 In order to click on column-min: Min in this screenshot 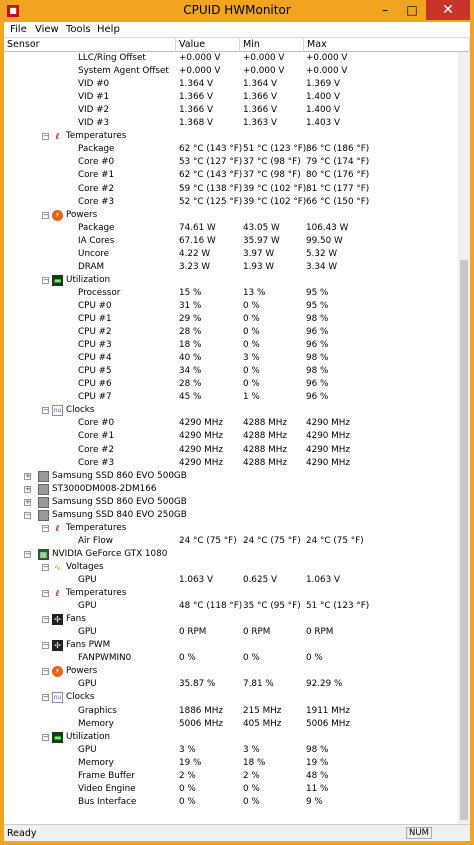, I will do `click(272, 45)`.